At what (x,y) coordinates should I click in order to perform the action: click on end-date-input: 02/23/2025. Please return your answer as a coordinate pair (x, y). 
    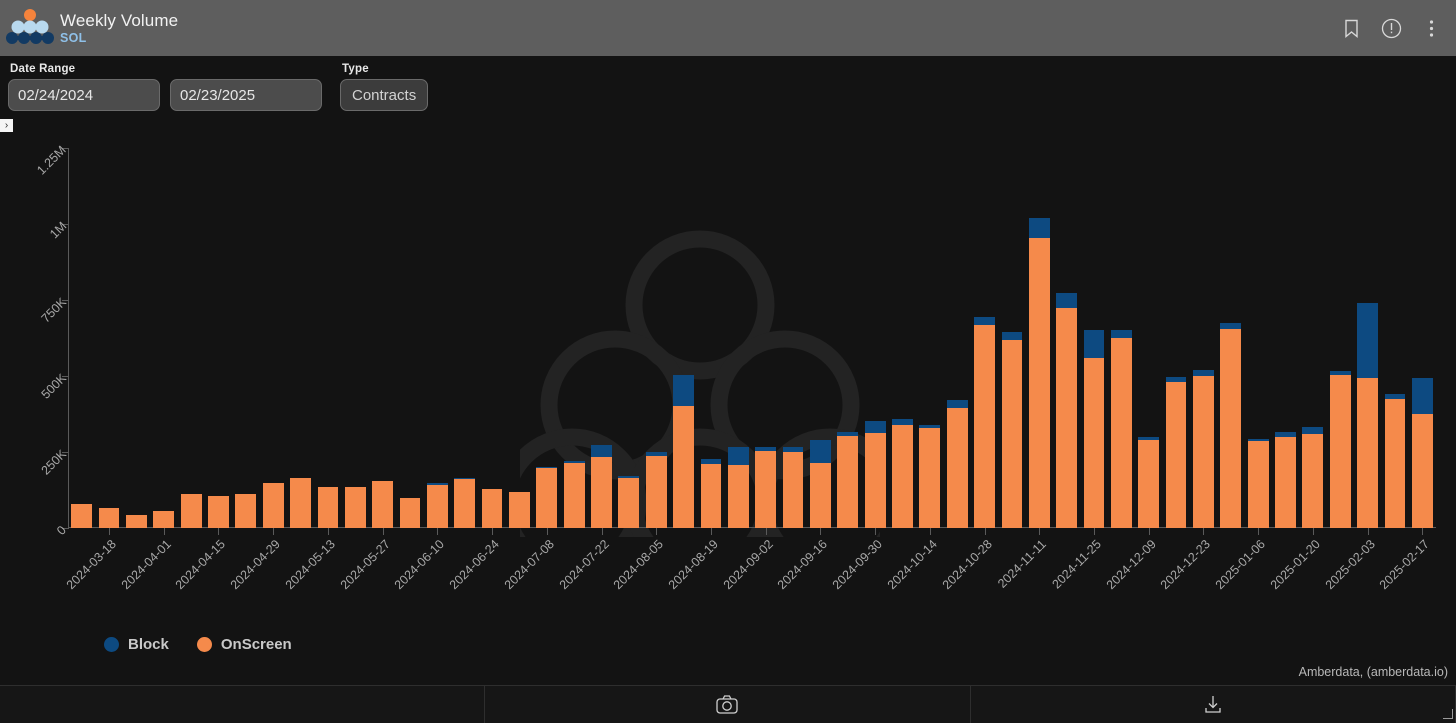
    Looking at the image, I should click on (246, 95).